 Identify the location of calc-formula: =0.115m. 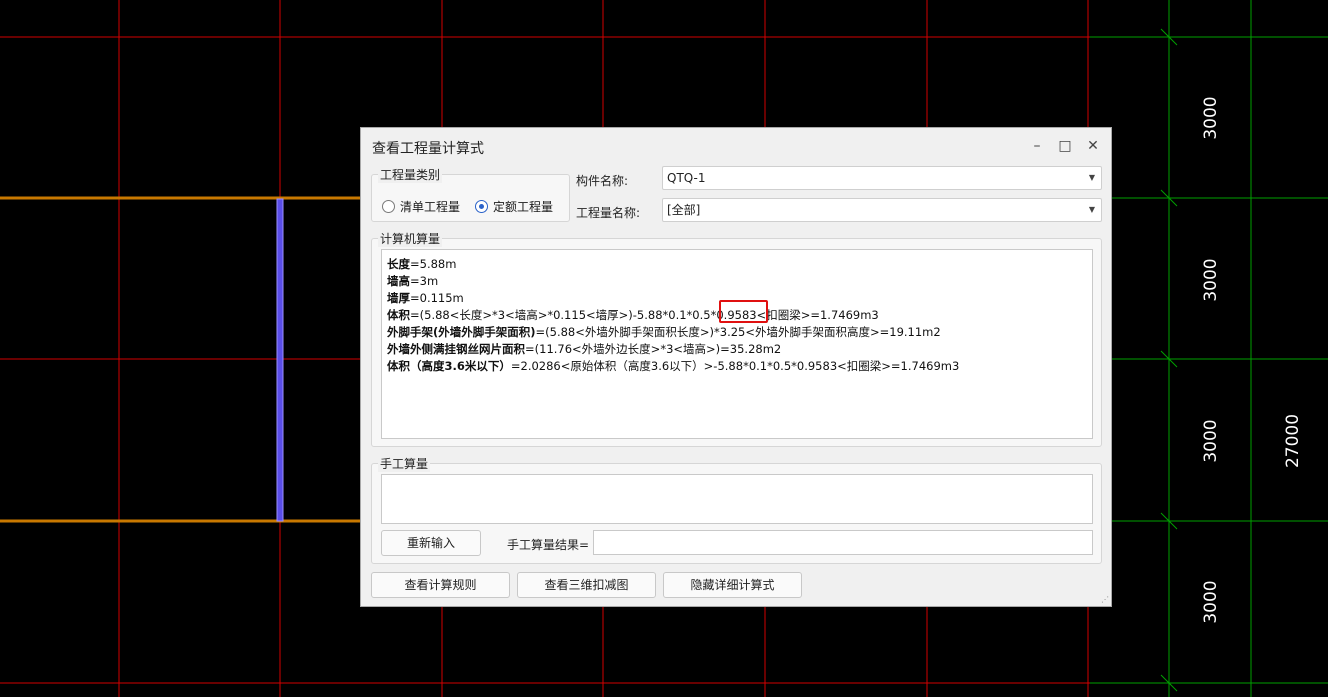
(437, 298).